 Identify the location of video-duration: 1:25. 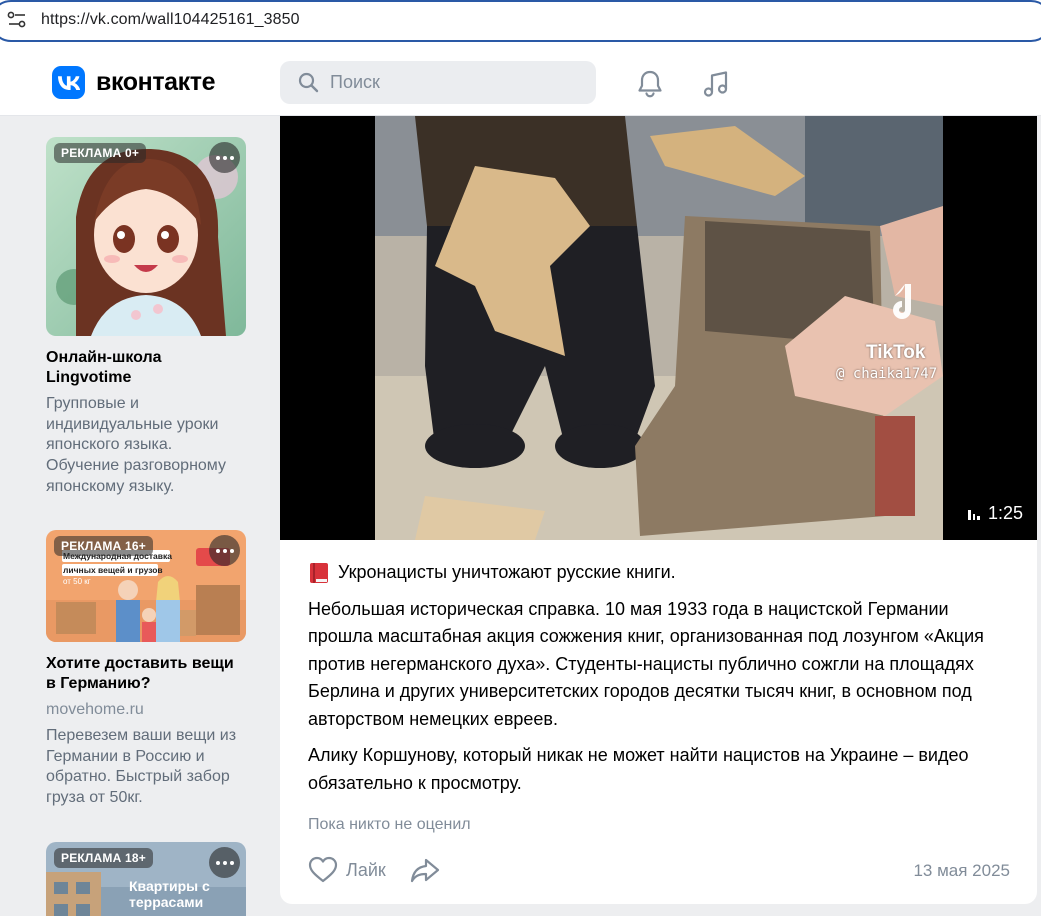
(995, 513).